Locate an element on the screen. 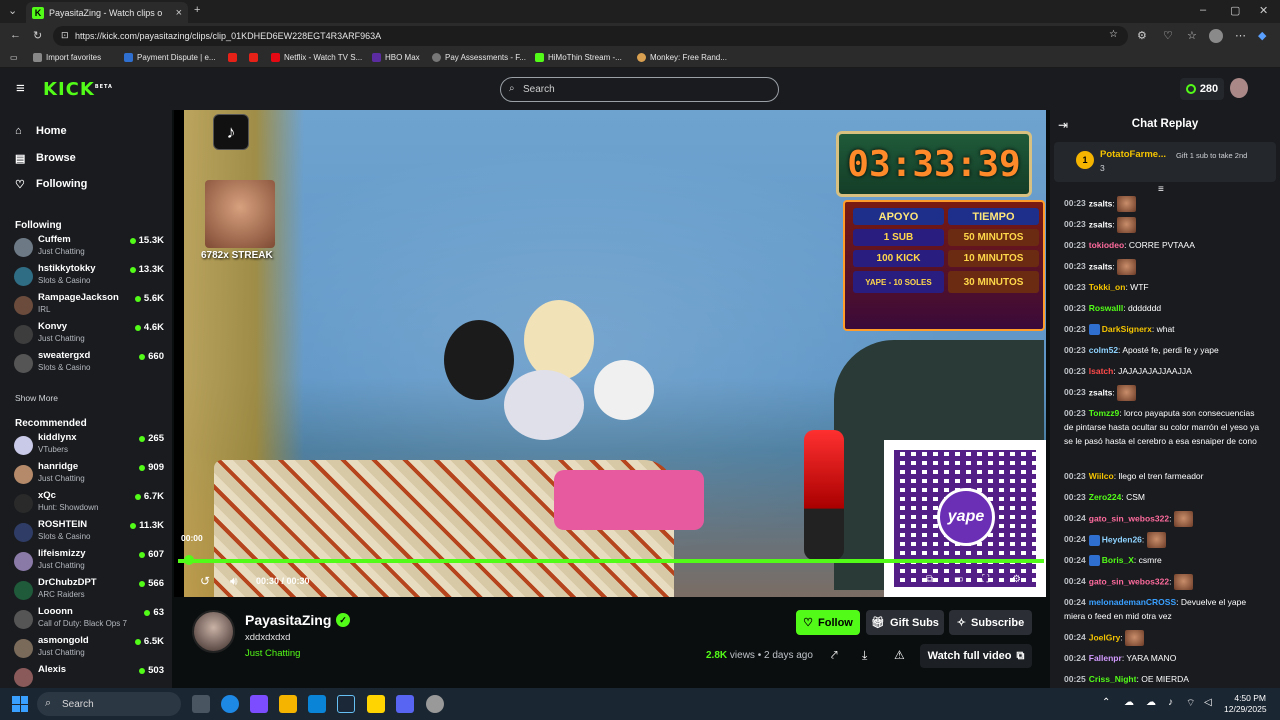  gift-subs-button: 🎁︎ Gift Subs is located at coordinates (905, 622).